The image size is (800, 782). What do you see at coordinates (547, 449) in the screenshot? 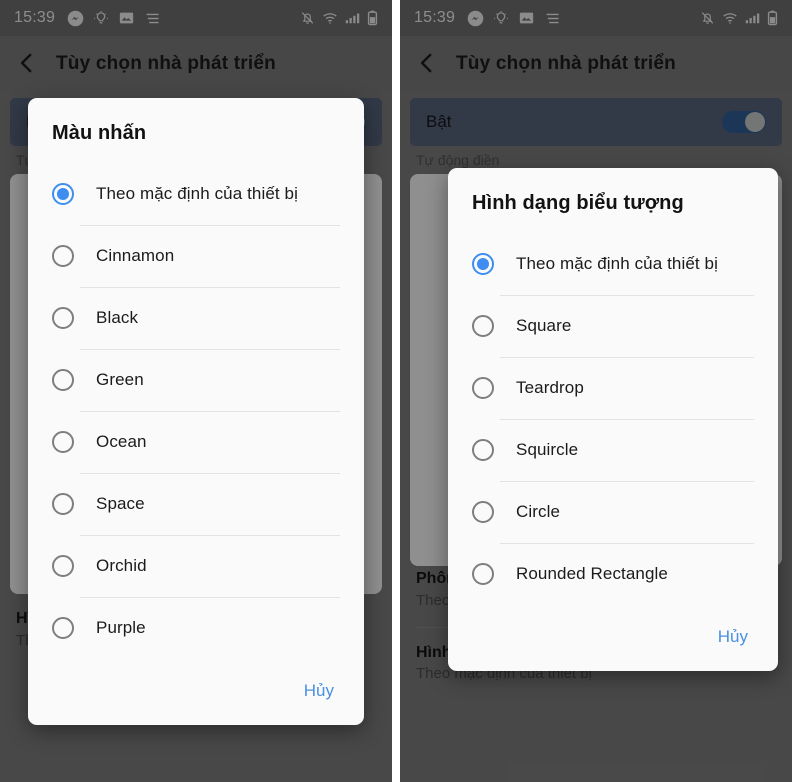
I see `option-label: Squircle` at bounding box center [547, 449].